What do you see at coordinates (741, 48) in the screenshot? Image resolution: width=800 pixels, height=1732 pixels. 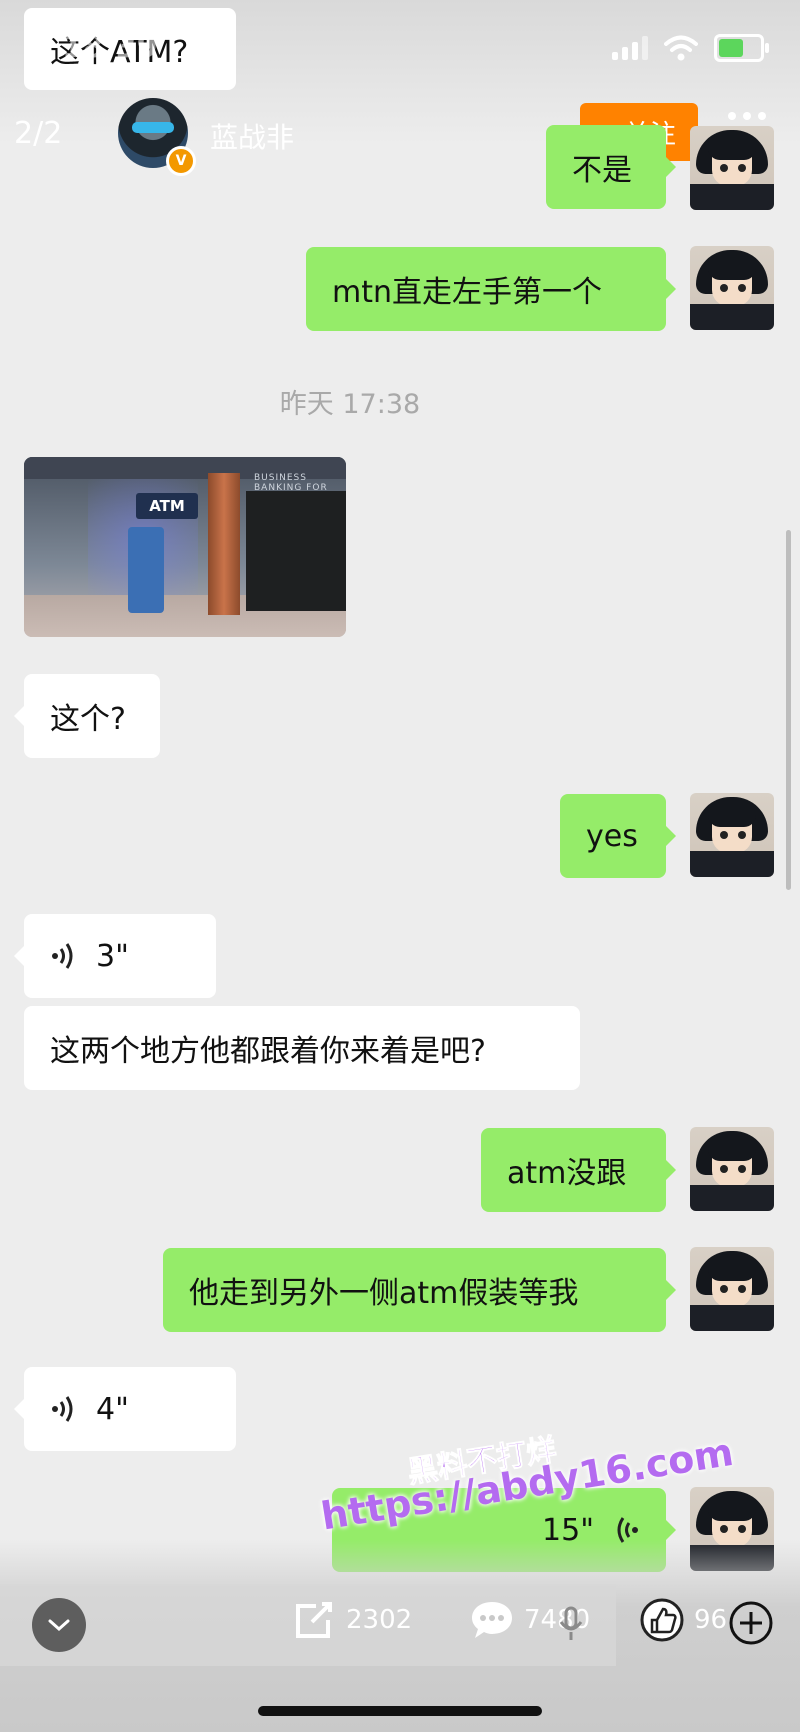 I see `battery-icon` at bounding box center [741, 48].